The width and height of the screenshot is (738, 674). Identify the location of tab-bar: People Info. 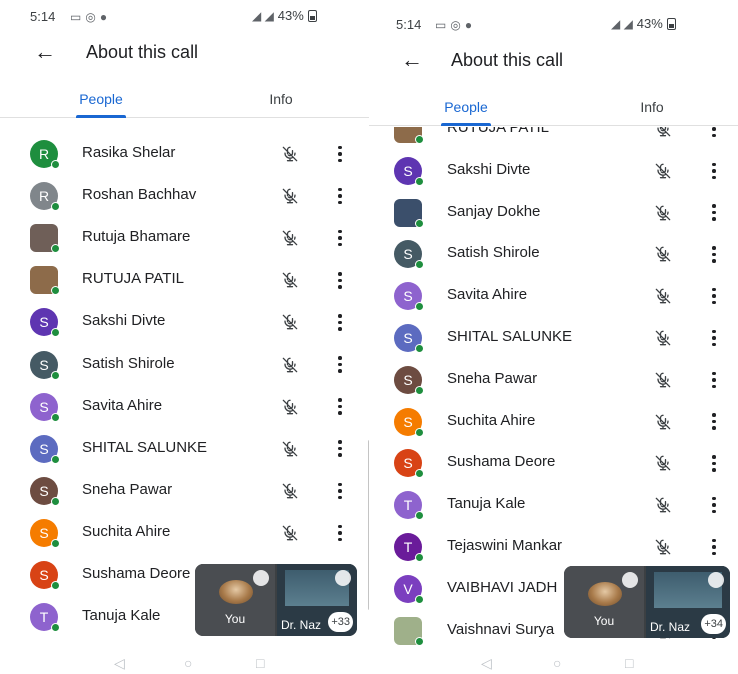
(184, 101).